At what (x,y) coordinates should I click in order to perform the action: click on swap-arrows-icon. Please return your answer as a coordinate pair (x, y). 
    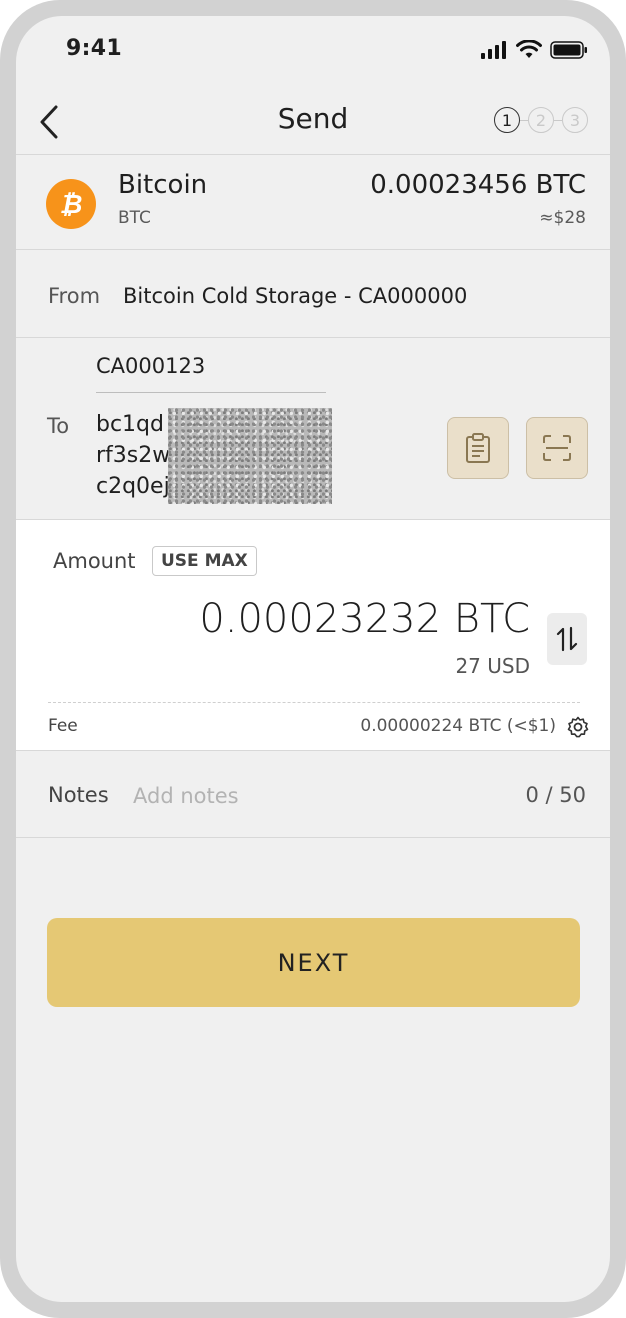
    Looking at the image, I should click on (567, 639).